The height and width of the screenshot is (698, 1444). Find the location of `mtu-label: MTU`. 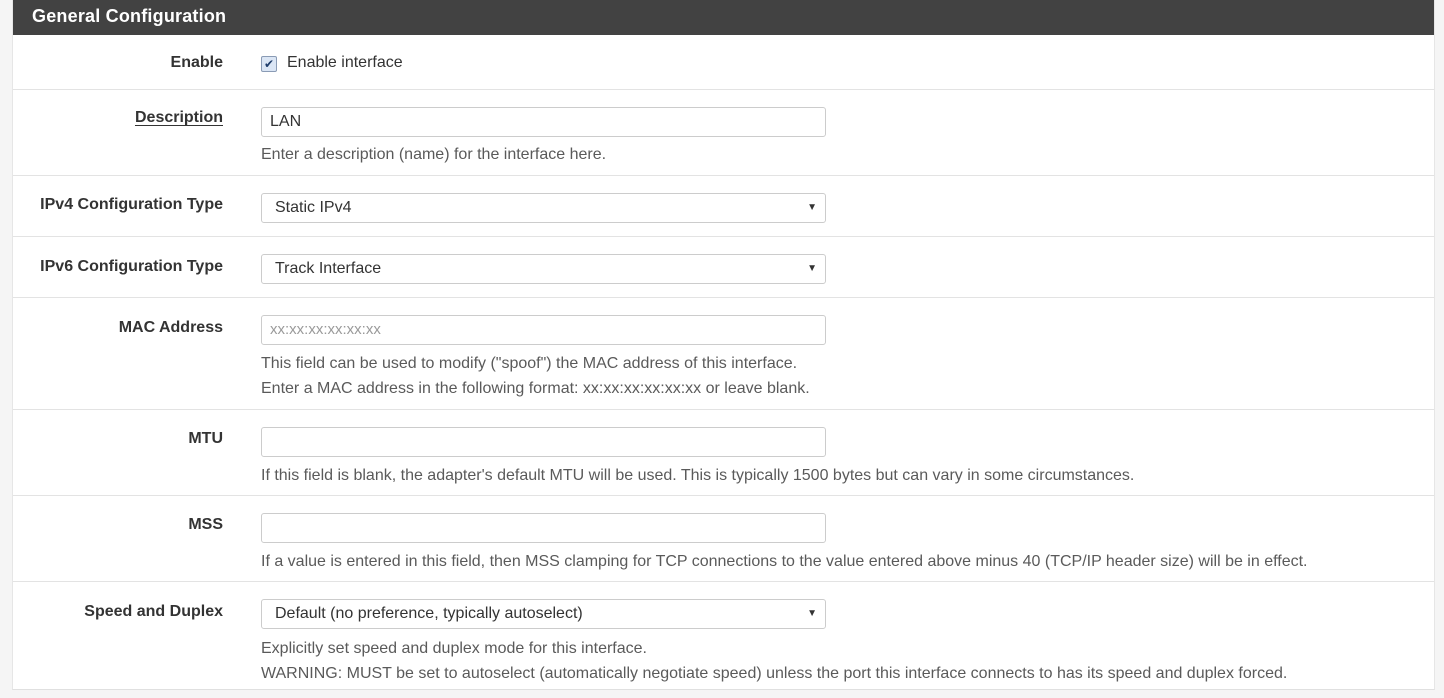

mtu-label: MTU is located at coordinates (205, 438).